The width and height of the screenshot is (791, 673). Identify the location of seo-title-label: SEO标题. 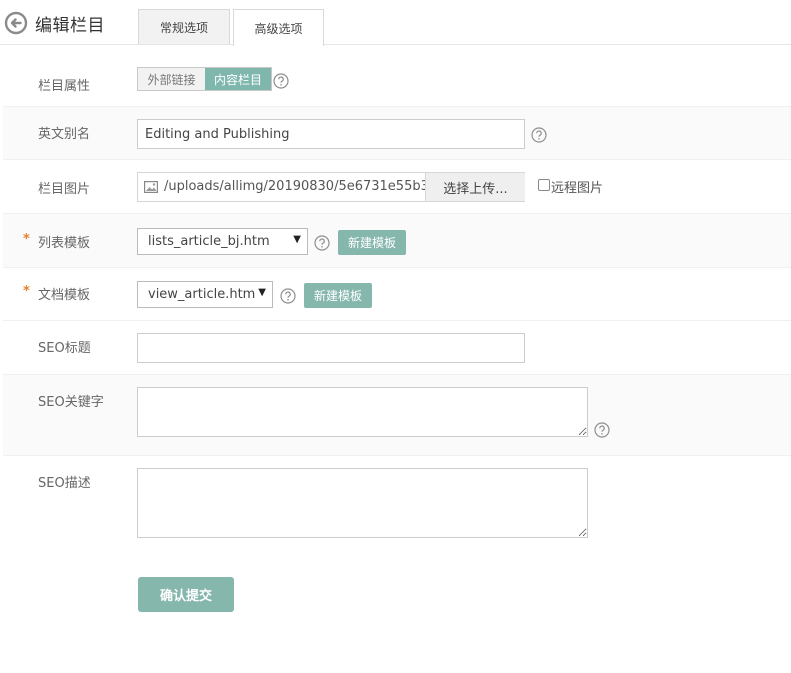
(64, 348).